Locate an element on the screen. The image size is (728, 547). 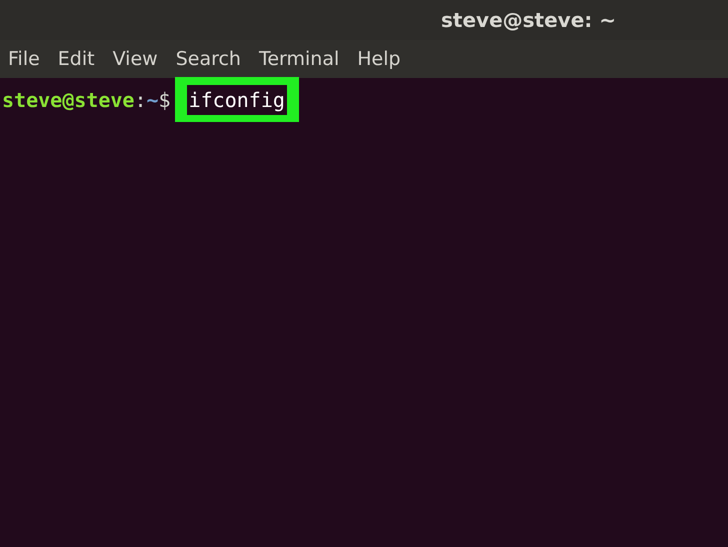
menu-item: Terminal is located at coordinates (299, 59).